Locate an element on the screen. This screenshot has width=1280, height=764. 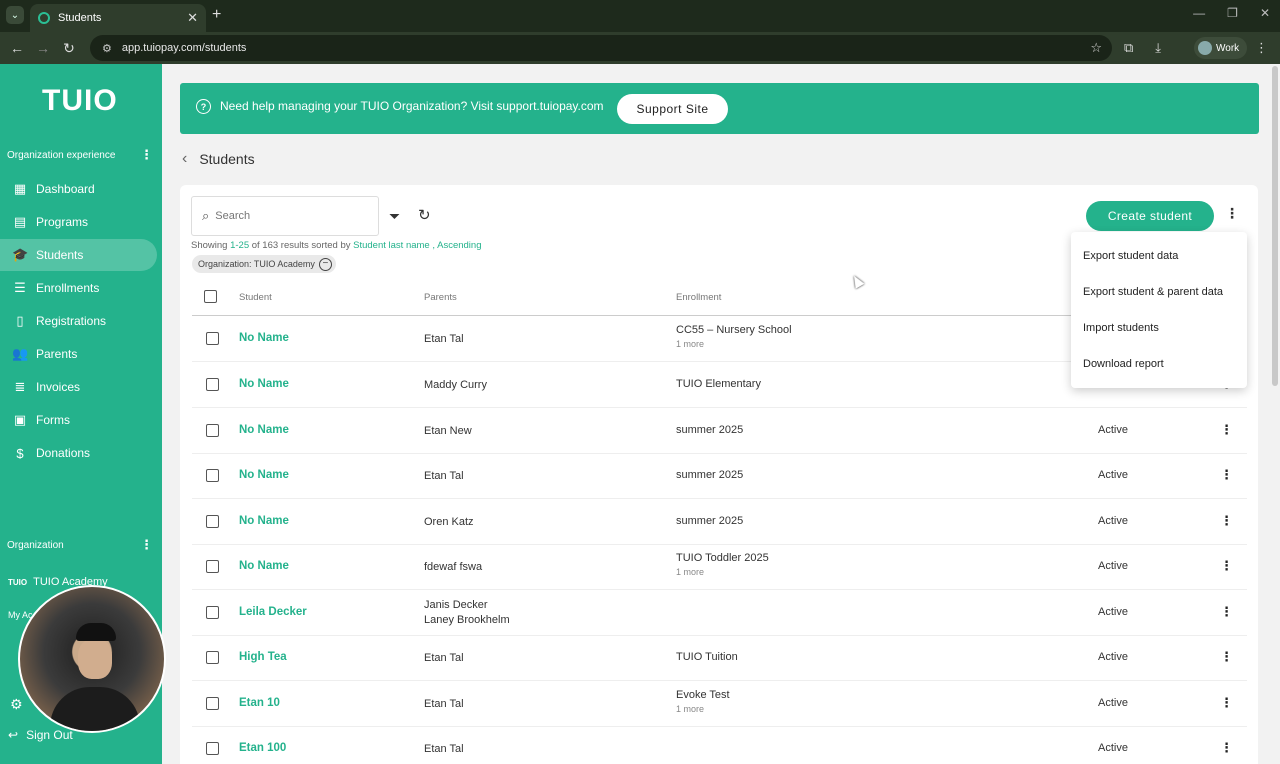
student-link: Leila Decker is located at coordinates (273, 612).